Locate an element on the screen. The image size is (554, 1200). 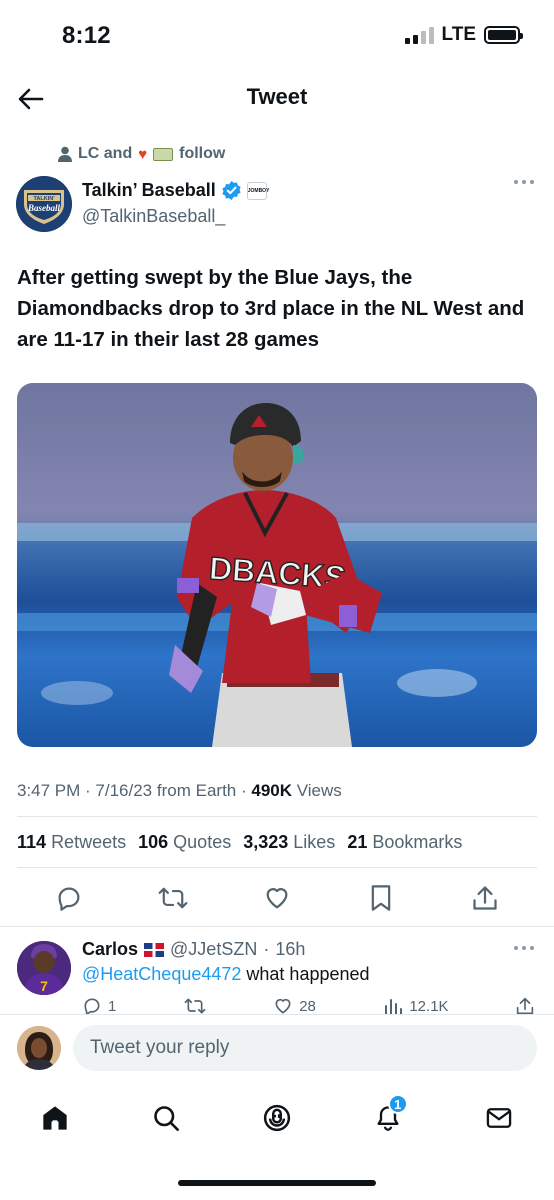
tweet-date: 7/16/23 is located at coordinates (124, 790).